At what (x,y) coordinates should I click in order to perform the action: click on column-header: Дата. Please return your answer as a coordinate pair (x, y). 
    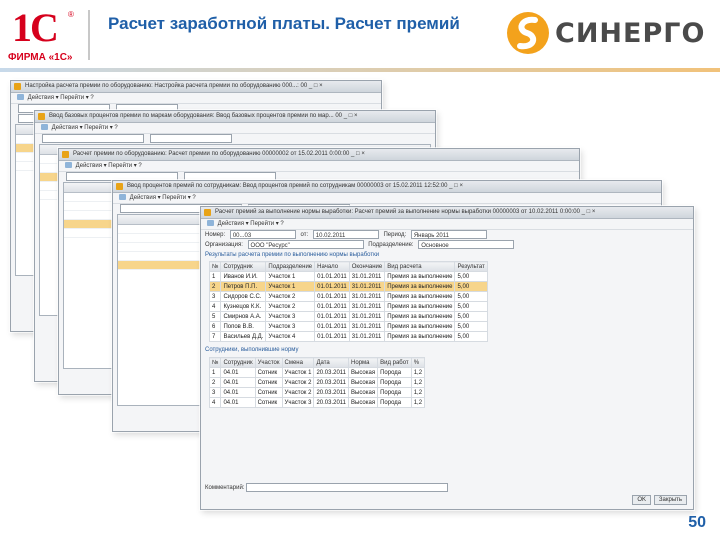
    Looking at the image, I should click on (331, 362).